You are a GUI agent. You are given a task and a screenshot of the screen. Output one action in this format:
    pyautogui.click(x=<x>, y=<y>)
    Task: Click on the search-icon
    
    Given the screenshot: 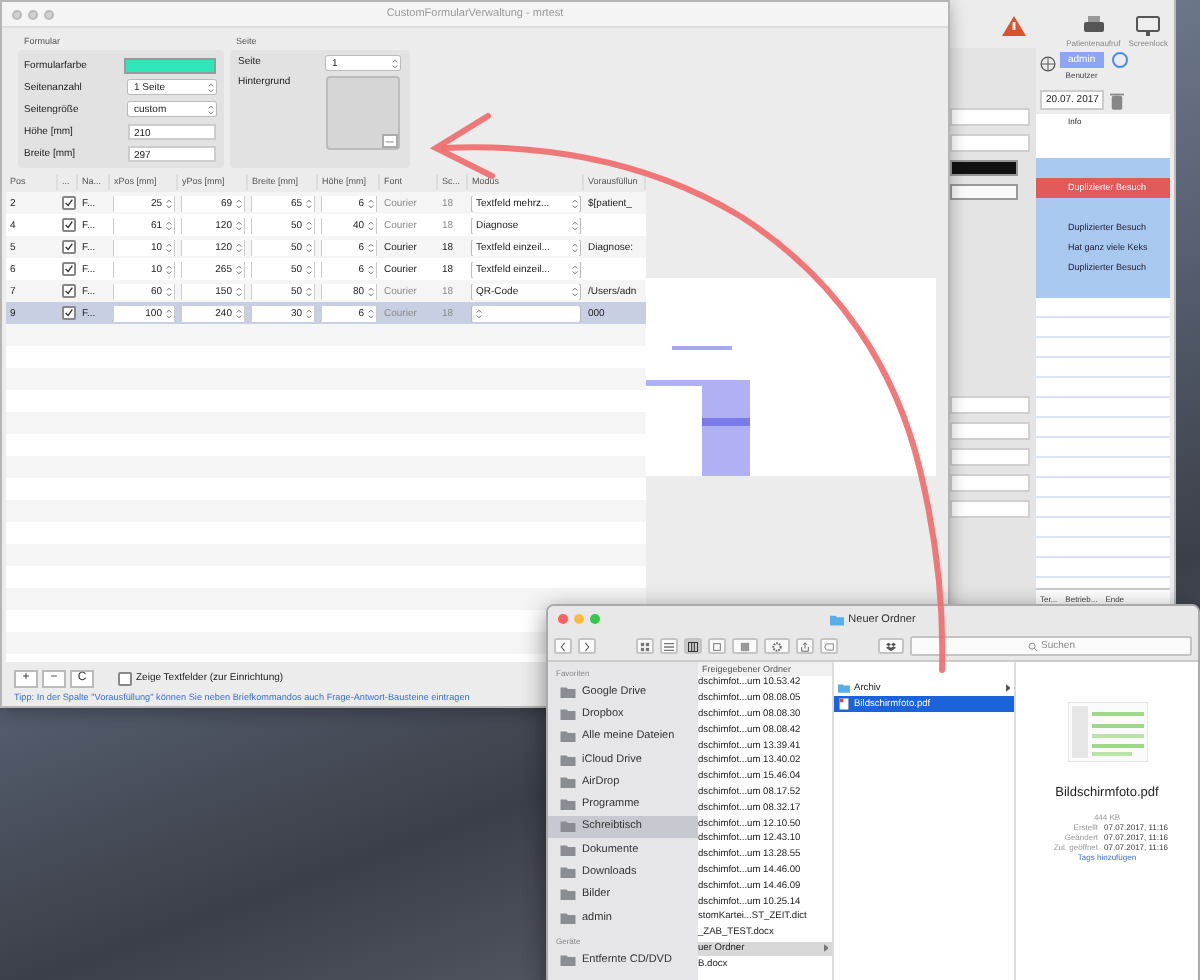 What is the action you would take?
    pyautogui.click(x=1032, y=646)
    